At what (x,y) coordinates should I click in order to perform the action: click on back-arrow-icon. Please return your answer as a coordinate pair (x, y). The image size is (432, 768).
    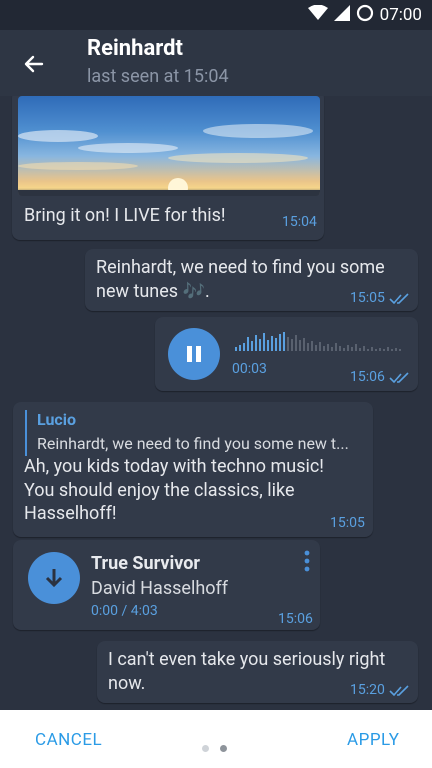
    Looking at the image, I should click on (34, 64).